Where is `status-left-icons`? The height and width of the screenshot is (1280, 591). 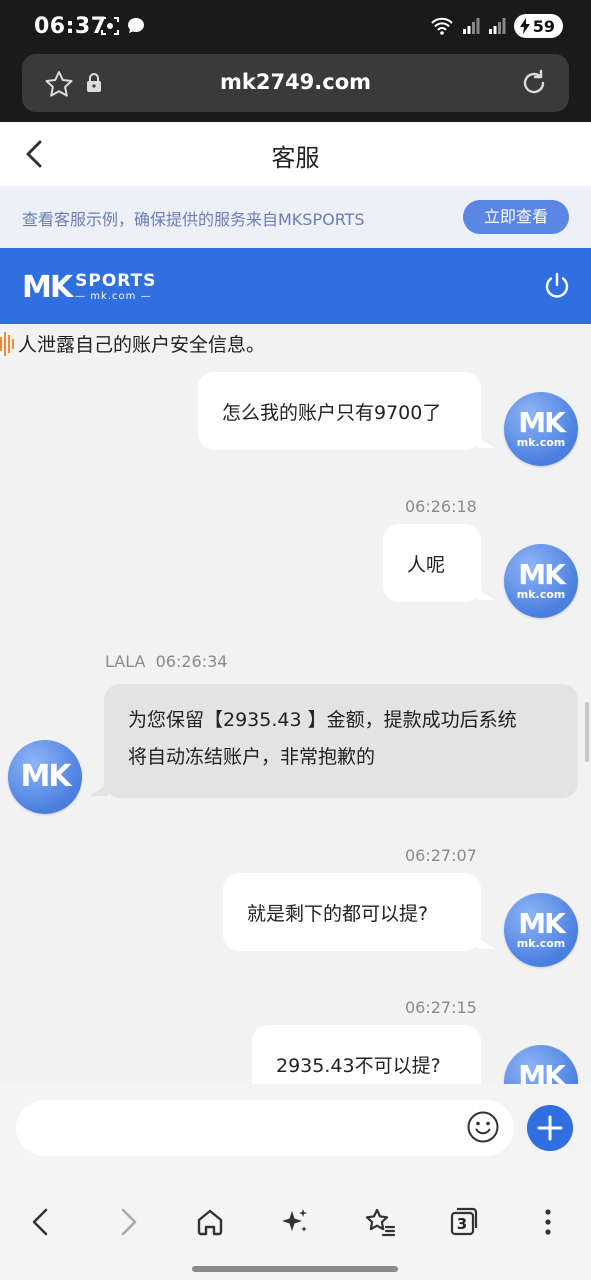
status-left-icons is located at coordinates (123, 26).